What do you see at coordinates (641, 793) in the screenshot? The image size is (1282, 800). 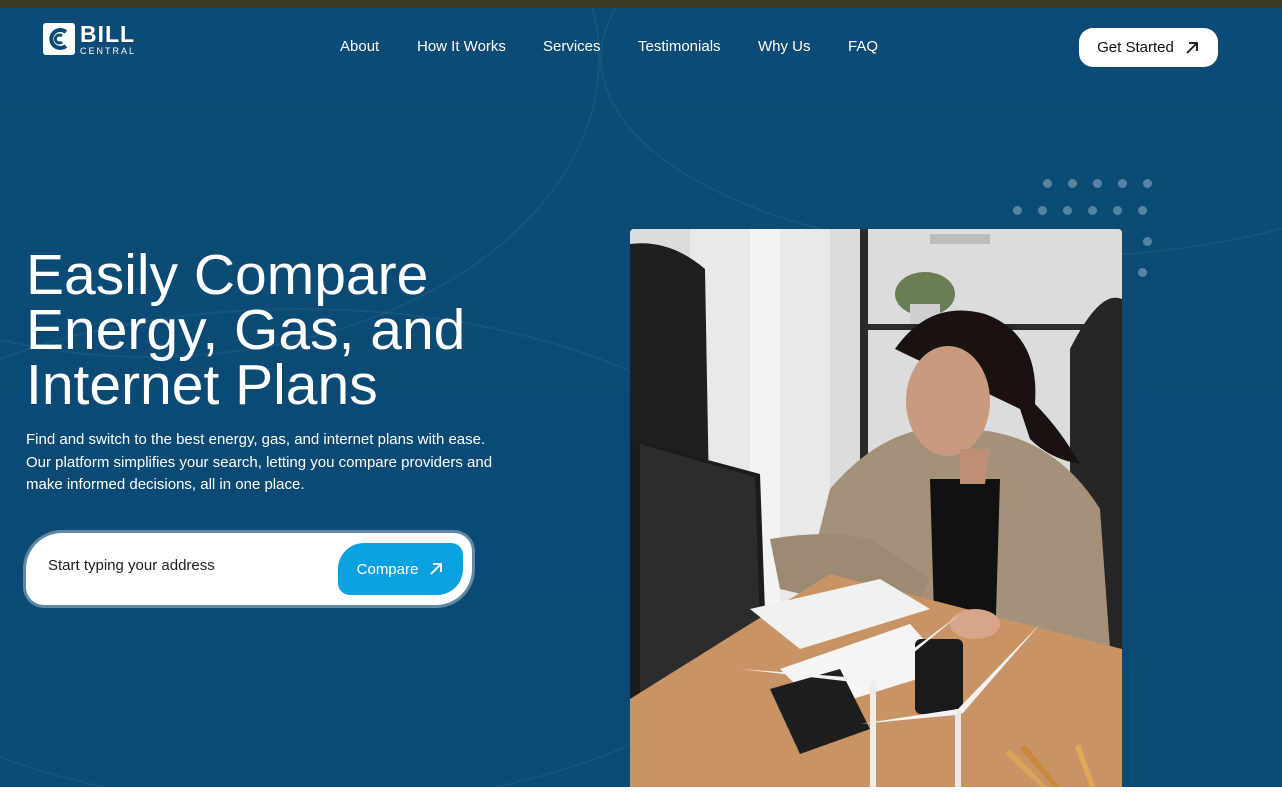 I see `bottom-strip` at bounding box center [641, 793].